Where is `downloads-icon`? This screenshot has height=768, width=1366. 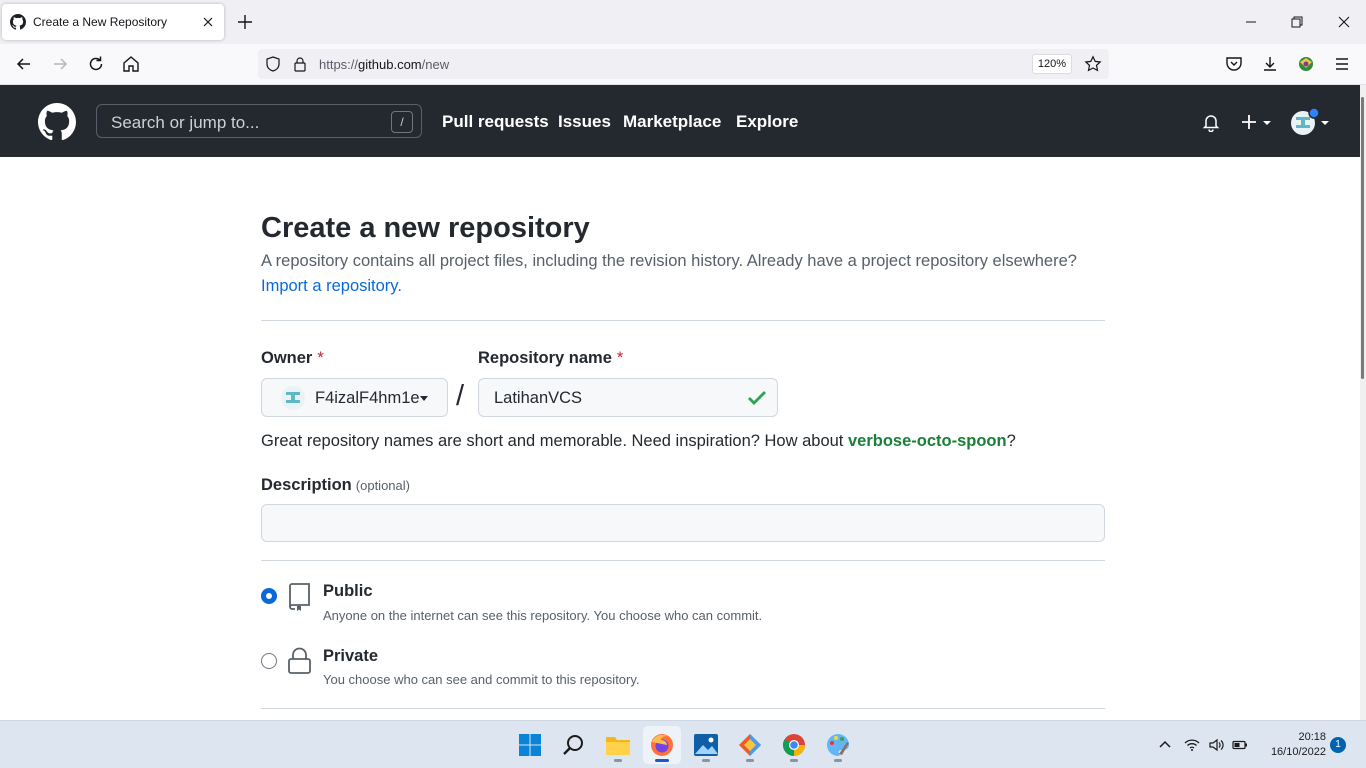
downloads-icon is located at coordinates (1270, 64).